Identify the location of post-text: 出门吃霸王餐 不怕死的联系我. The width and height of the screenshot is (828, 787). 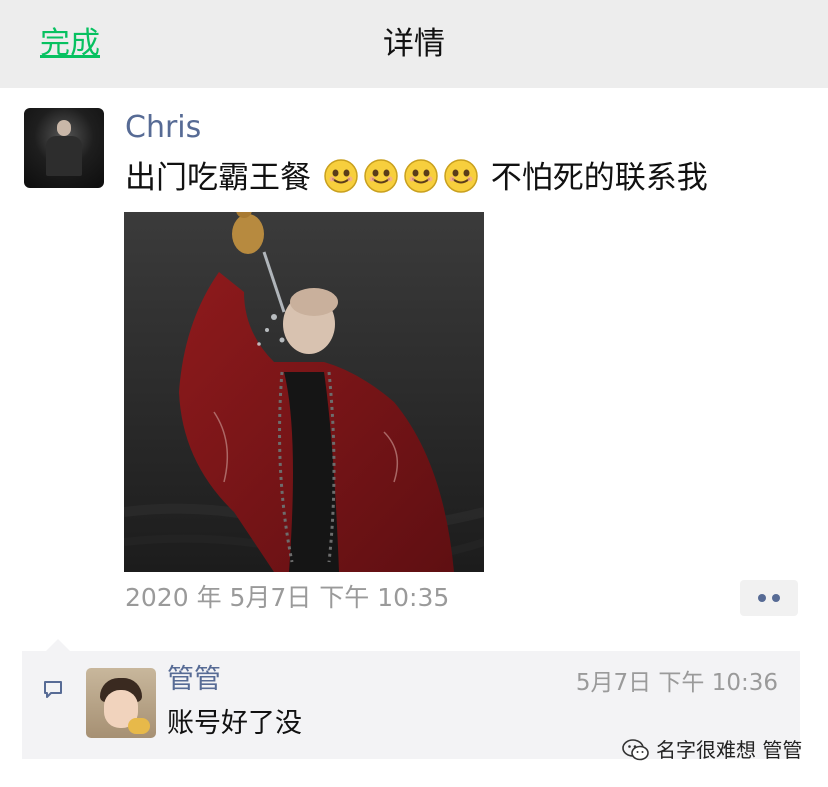
(416, 178).